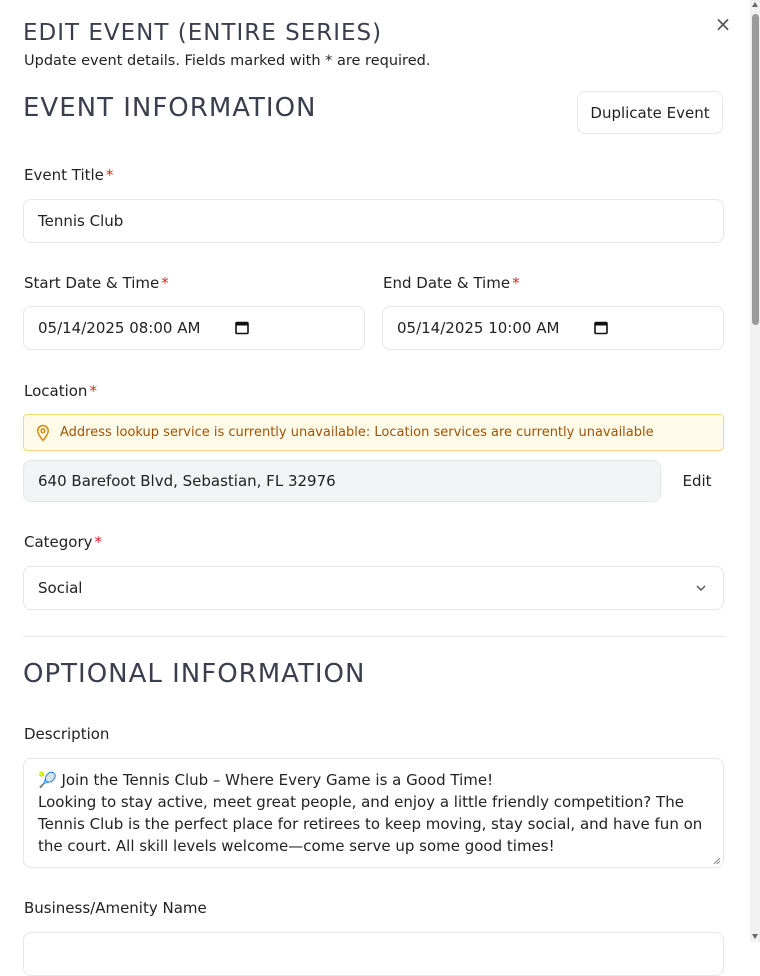 Image resolution: width=760 pixels, height=976 pixels. I want to click on section-divider, so click(373, 636).